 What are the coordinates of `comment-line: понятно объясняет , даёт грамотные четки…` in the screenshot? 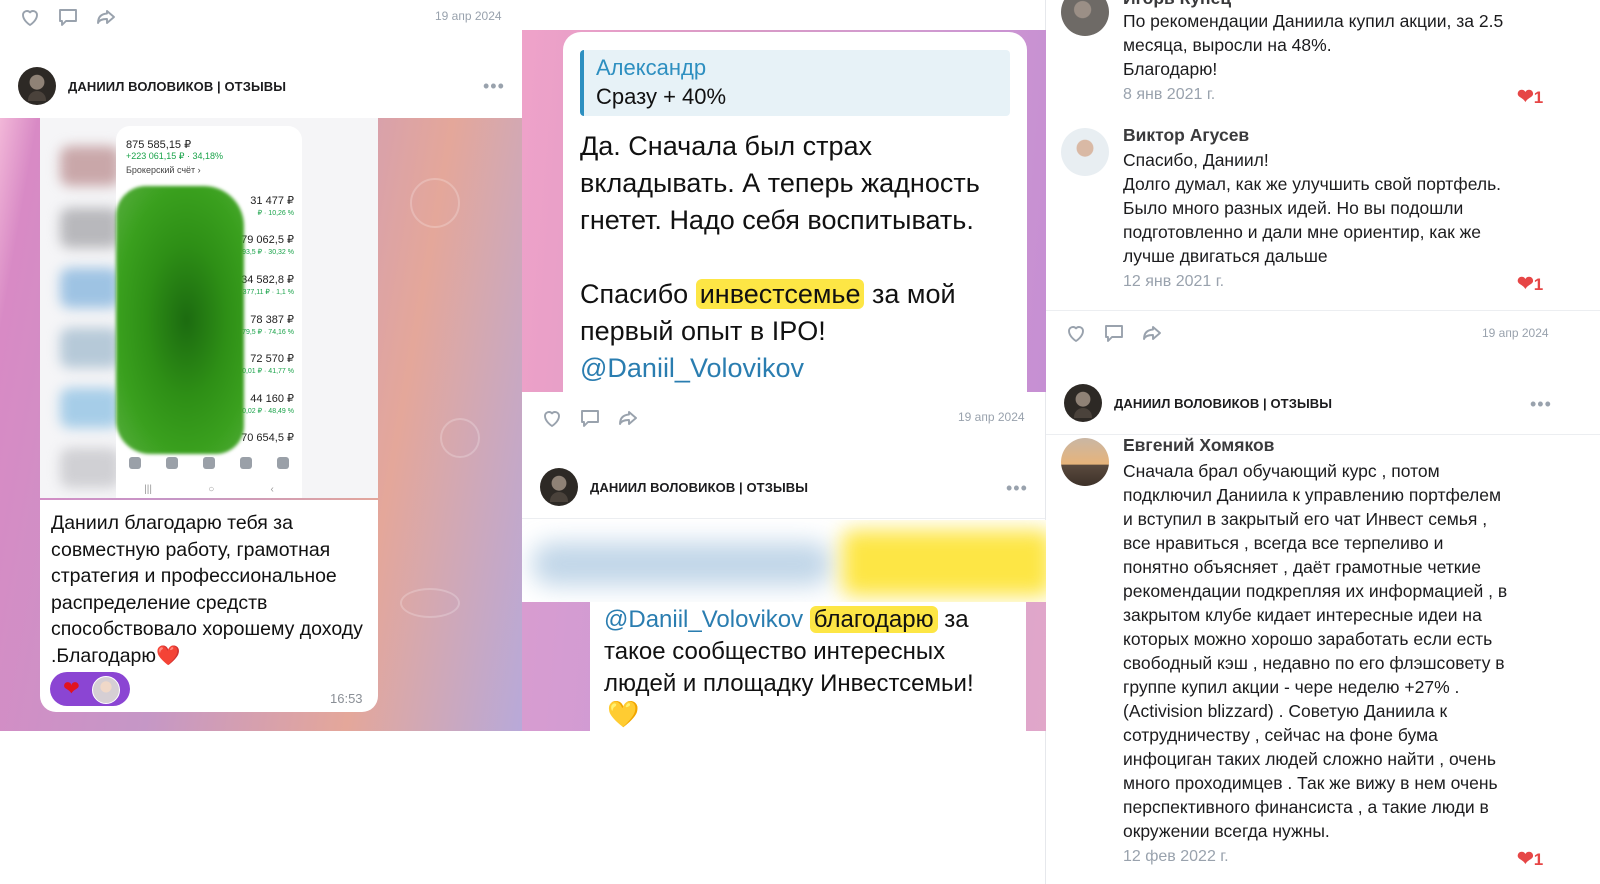 It's located at (1302, 567).